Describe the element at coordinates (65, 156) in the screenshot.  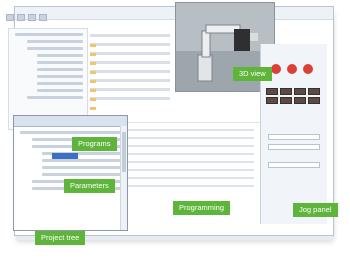
I see `selected-tree-item` at that location.